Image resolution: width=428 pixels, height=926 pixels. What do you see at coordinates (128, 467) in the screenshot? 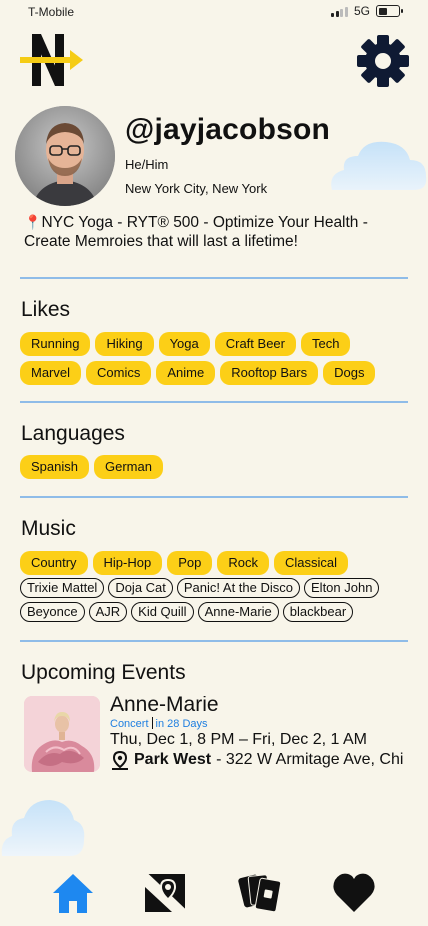
I see `language-chip: German` at bounding box center [128, 467].